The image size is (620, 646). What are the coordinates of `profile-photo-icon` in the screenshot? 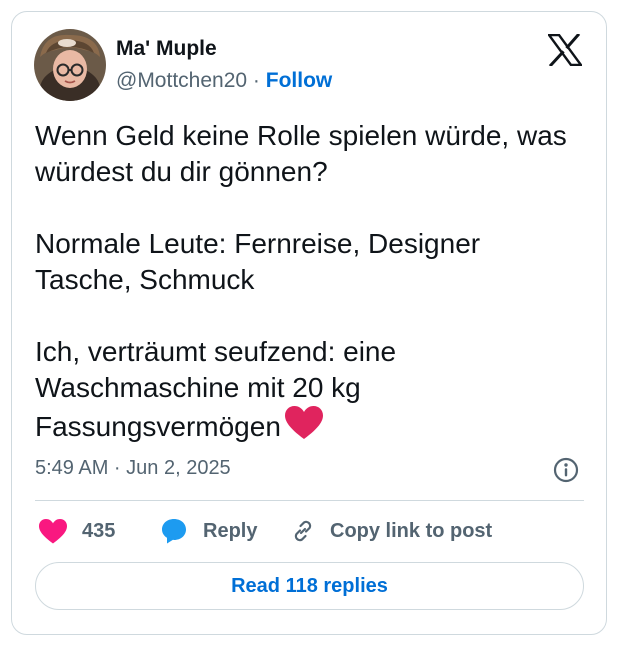 It's located at (70, 65).